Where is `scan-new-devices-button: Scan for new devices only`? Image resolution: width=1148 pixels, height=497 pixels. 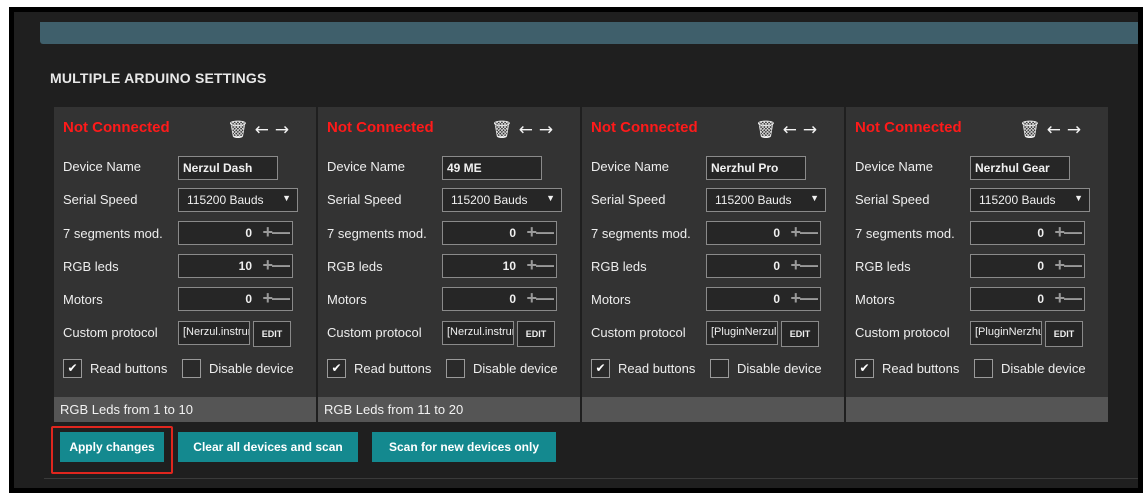 scan-new-devices-button: Scan for new devices only is located at coordinates (464, 447).